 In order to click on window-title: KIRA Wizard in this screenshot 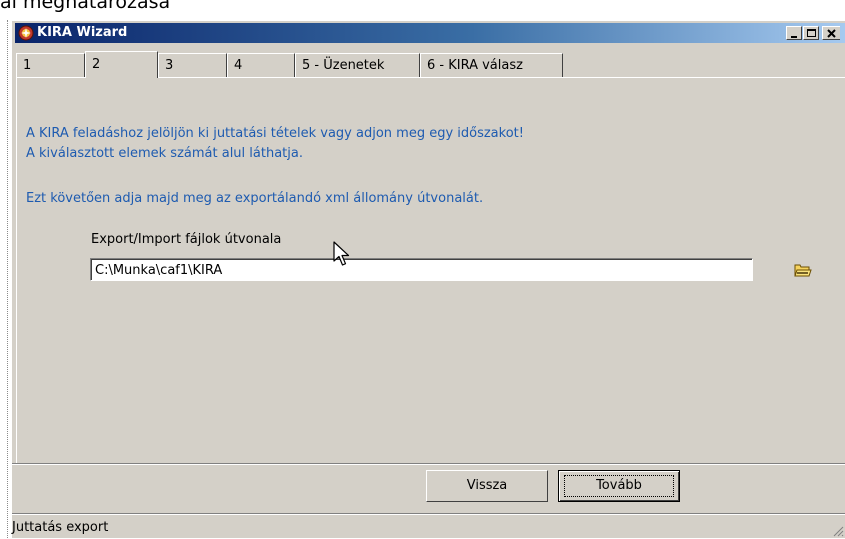, I will do `click(82, 32)`.